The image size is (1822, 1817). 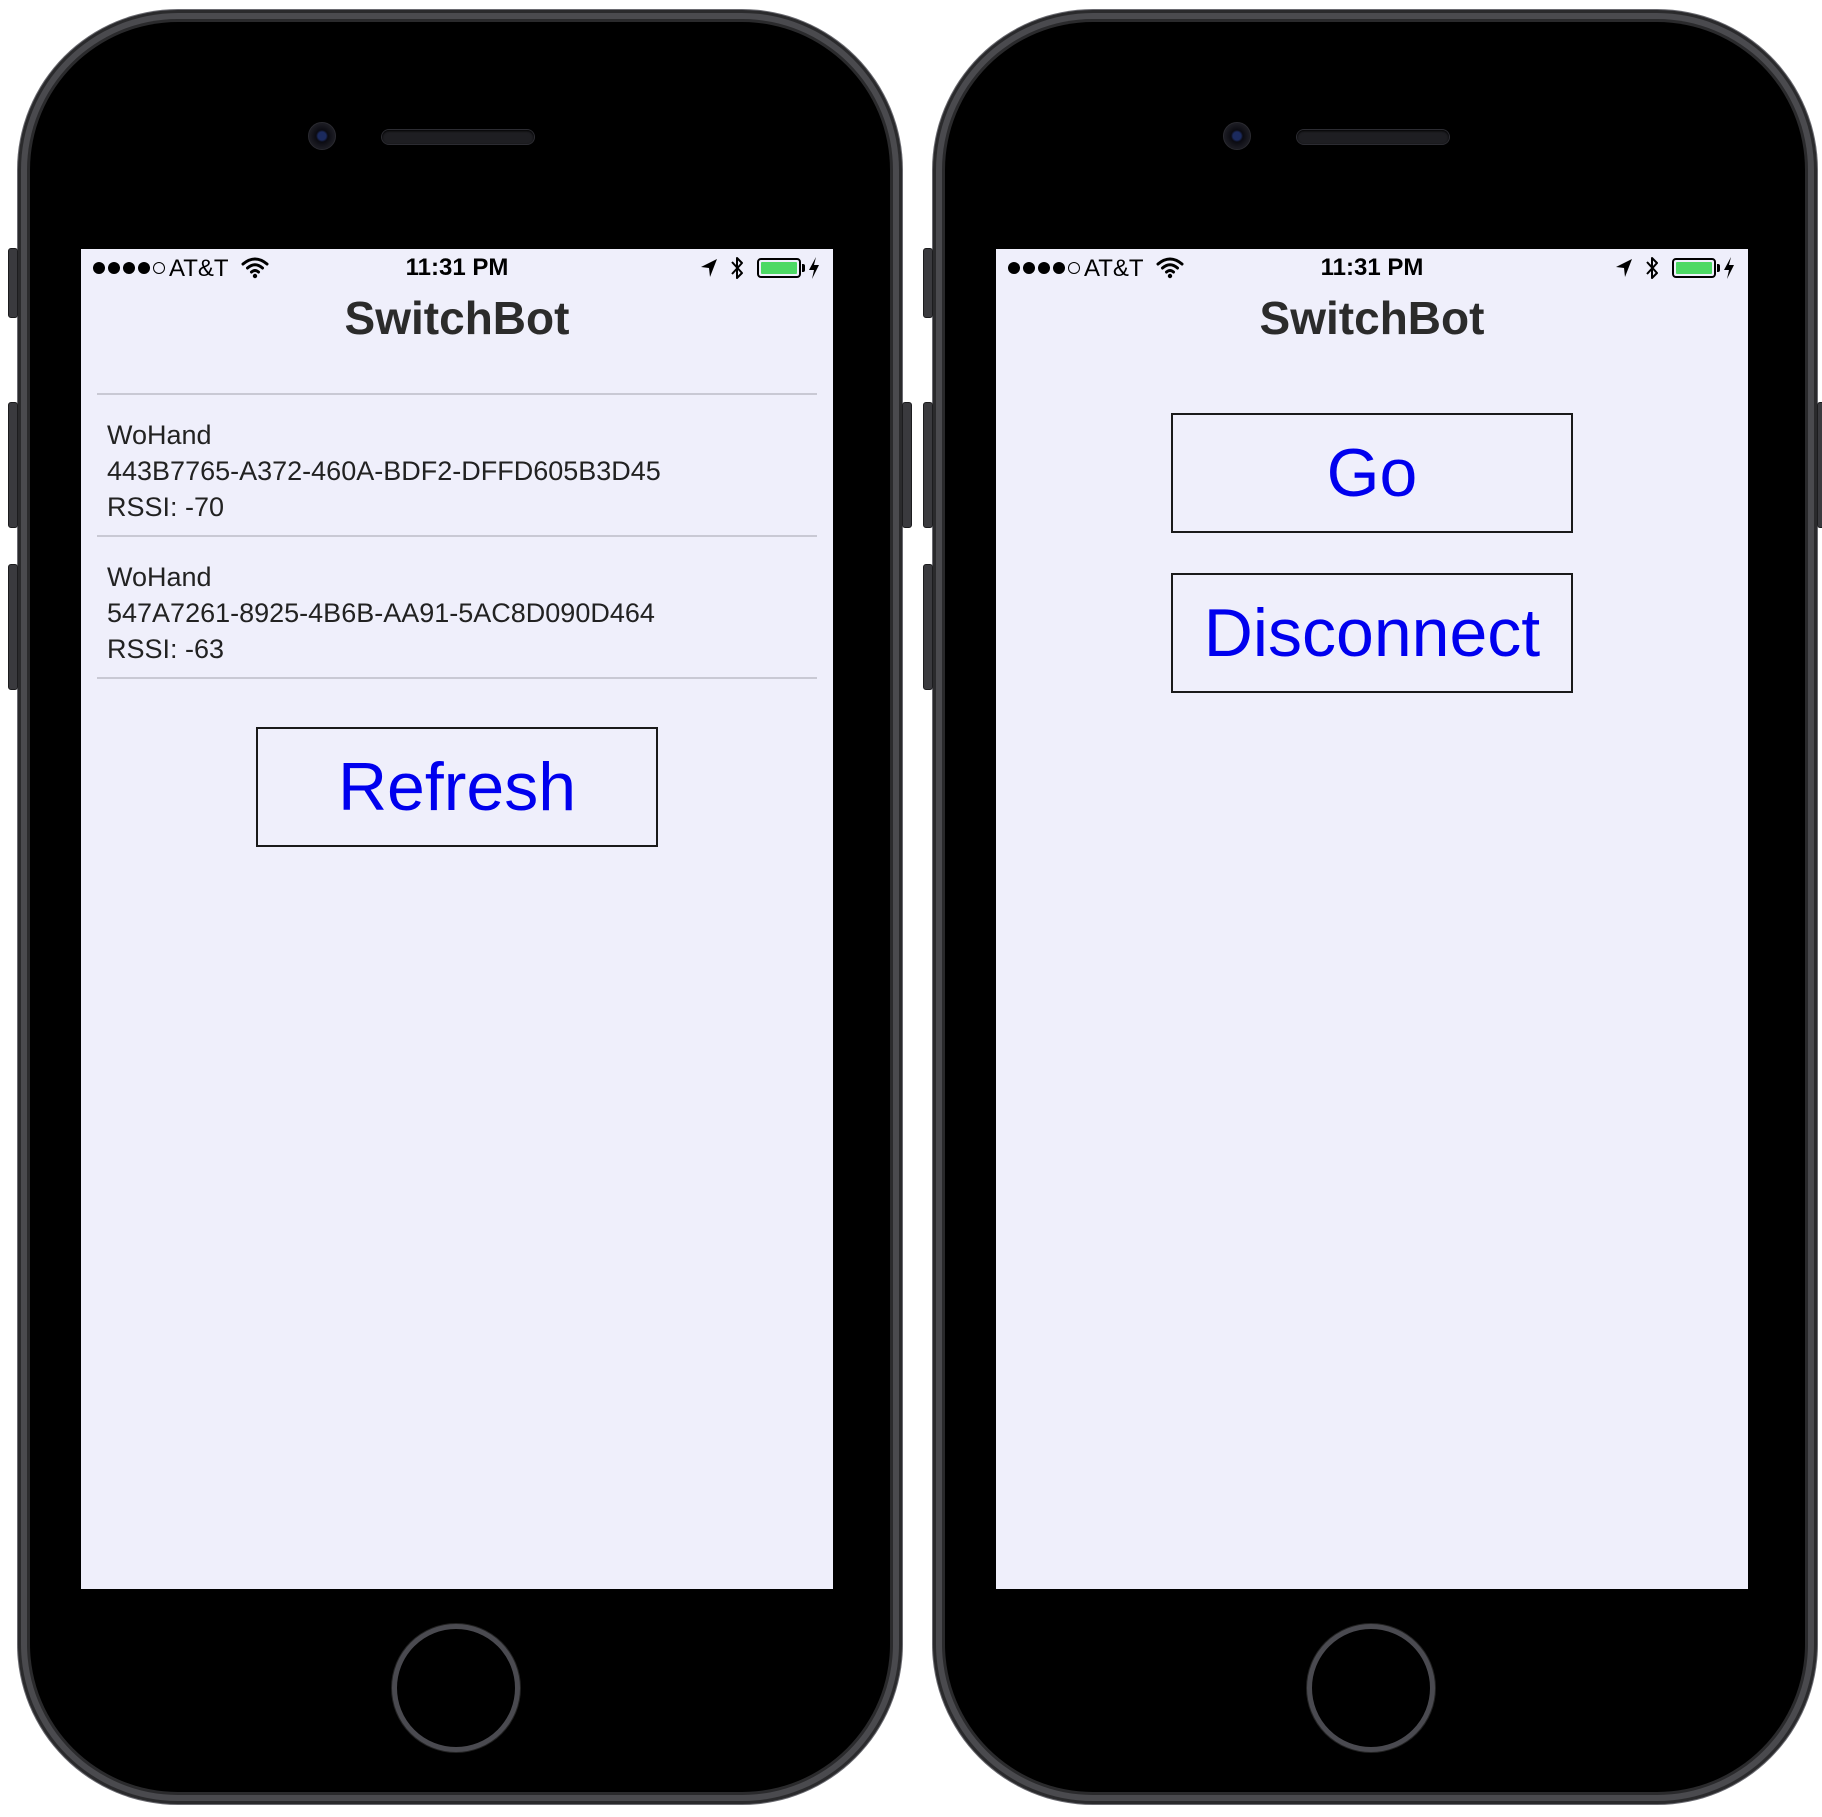 I want to click on disconnect-button: Disconnect, so click(x=1372, y=633).